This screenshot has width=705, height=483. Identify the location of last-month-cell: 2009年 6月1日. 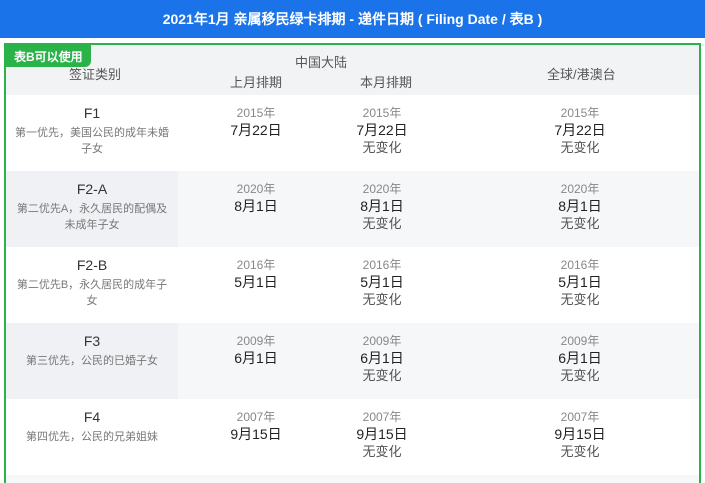
(256, 350).